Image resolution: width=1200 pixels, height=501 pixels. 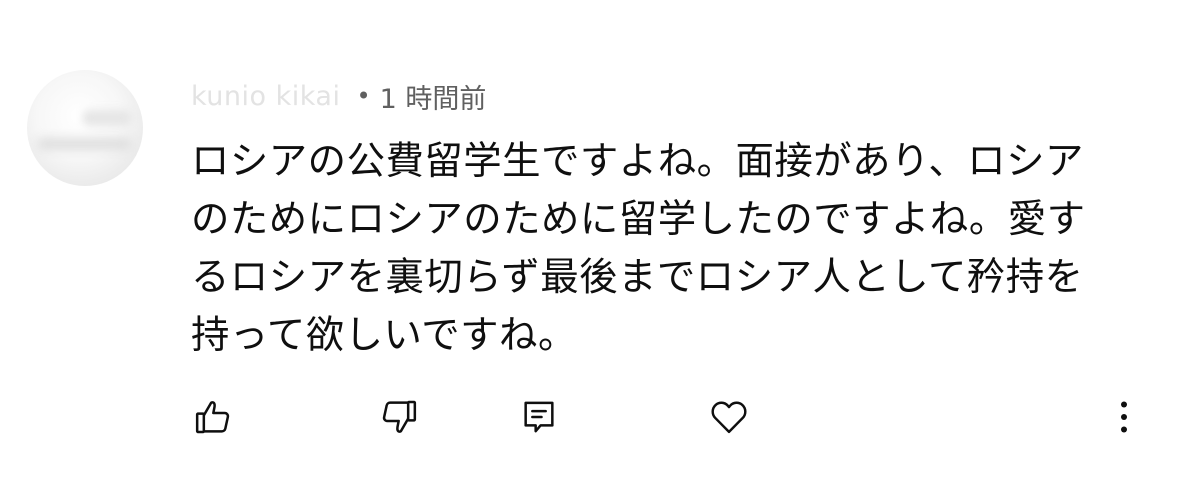 I want to click on thumbs-up-icon, so click(x=212, y=417).